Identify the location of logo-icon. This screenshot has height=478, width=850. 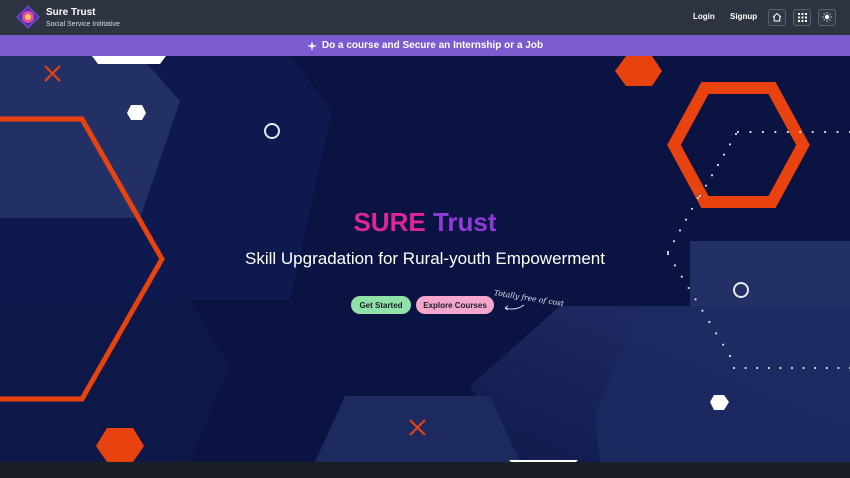
(28, 17).